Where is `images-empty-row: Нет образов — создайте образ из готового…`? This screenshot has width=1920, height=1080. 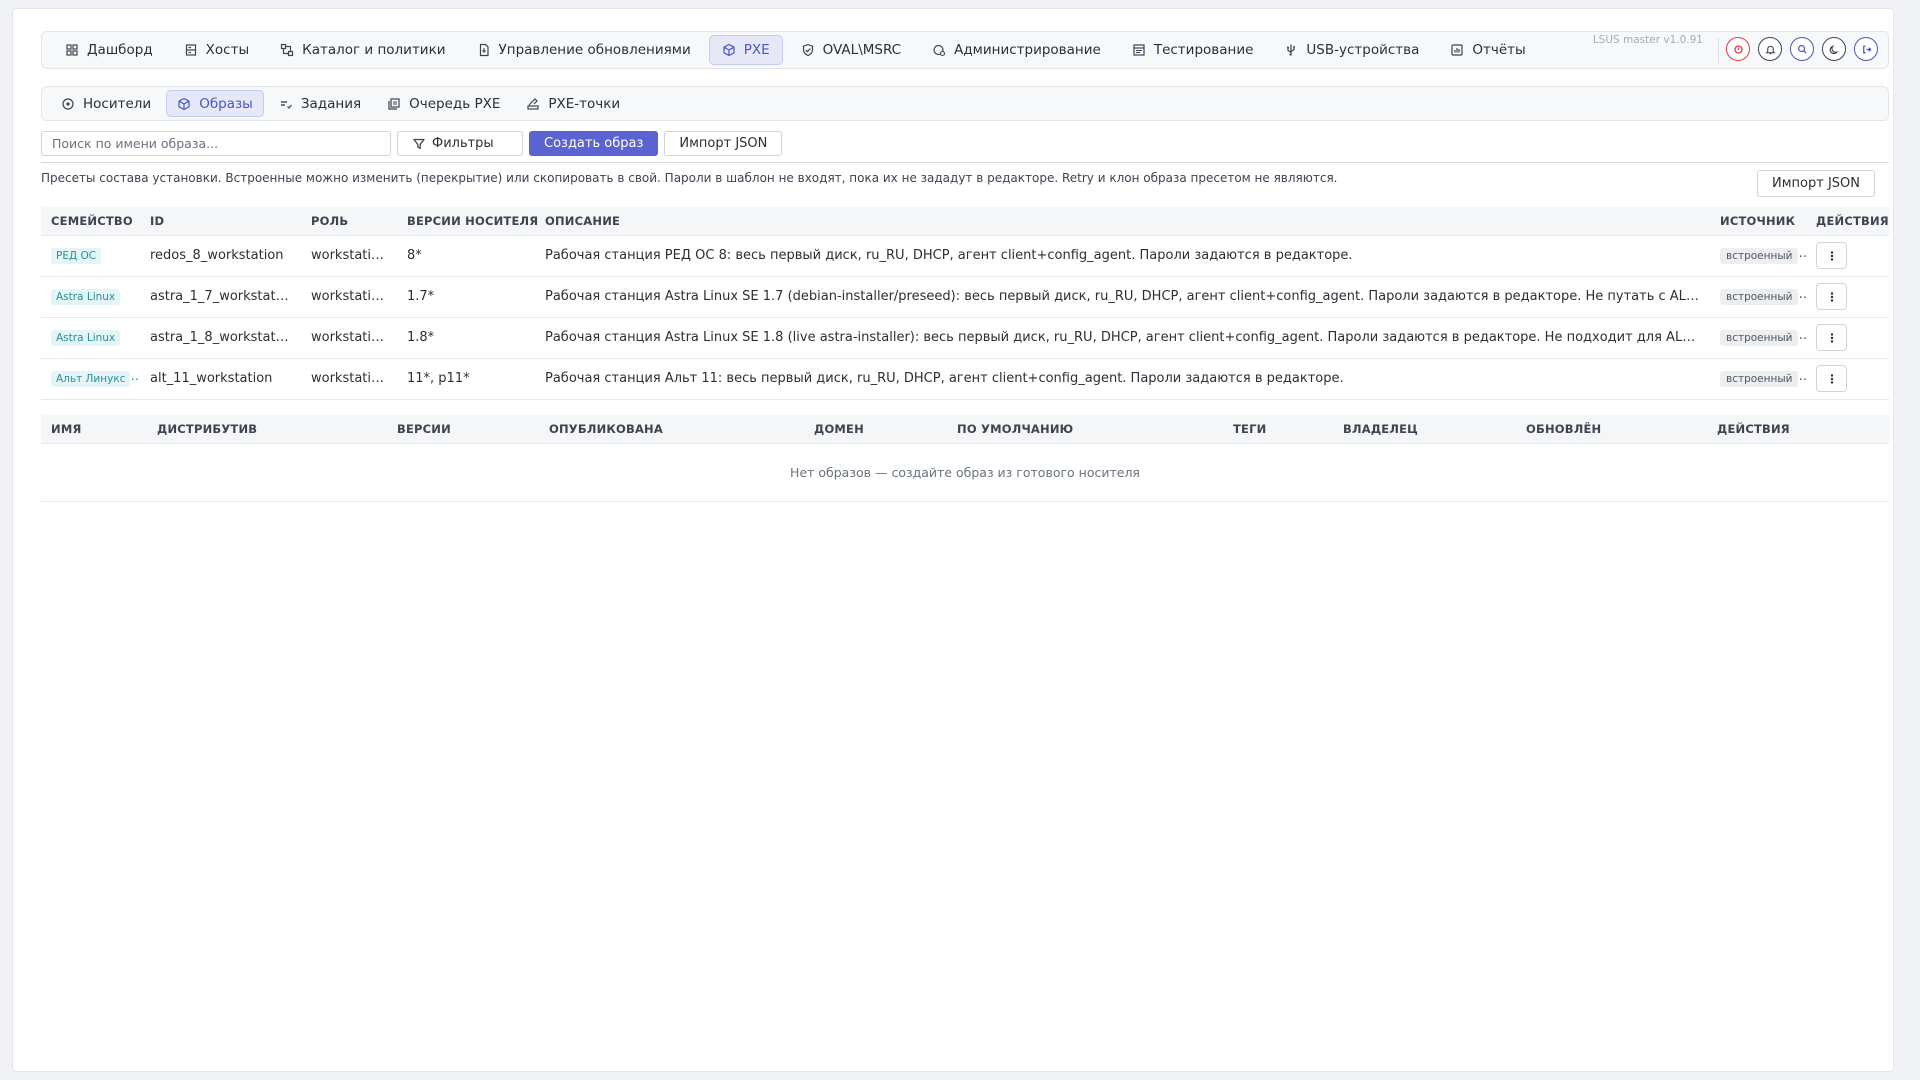 images-empty-row: Нет образов — создайте образ из готового… is located at coordinates (965, 472).